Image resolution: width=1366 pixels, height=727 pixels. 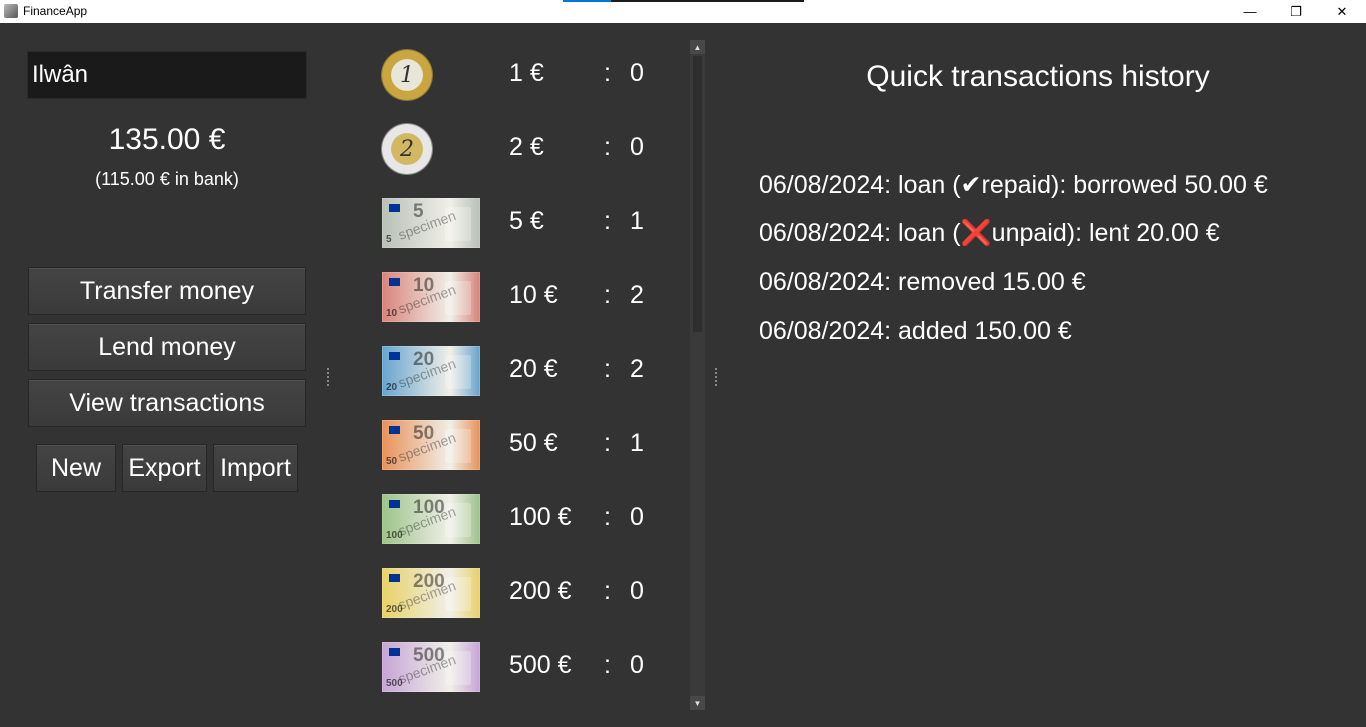 I want to click on 1-euro-coin-icon: 1, so click(x=407, y=75).